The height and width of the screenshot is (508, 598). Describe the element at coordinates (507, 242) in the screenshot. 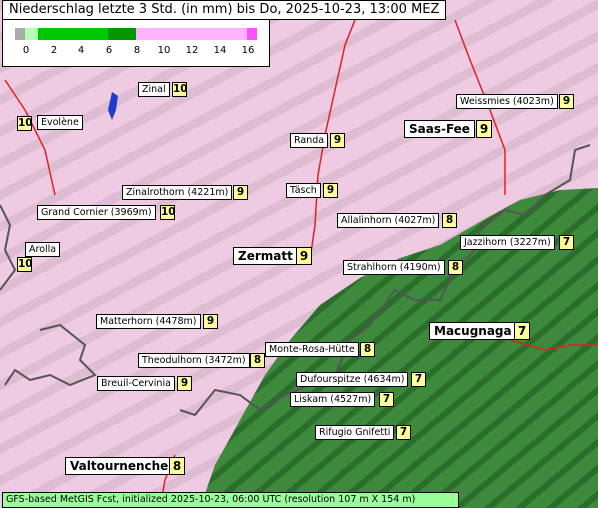

I see `place-label-jazzihorn: Jazzihorn (3227m)` at that location.